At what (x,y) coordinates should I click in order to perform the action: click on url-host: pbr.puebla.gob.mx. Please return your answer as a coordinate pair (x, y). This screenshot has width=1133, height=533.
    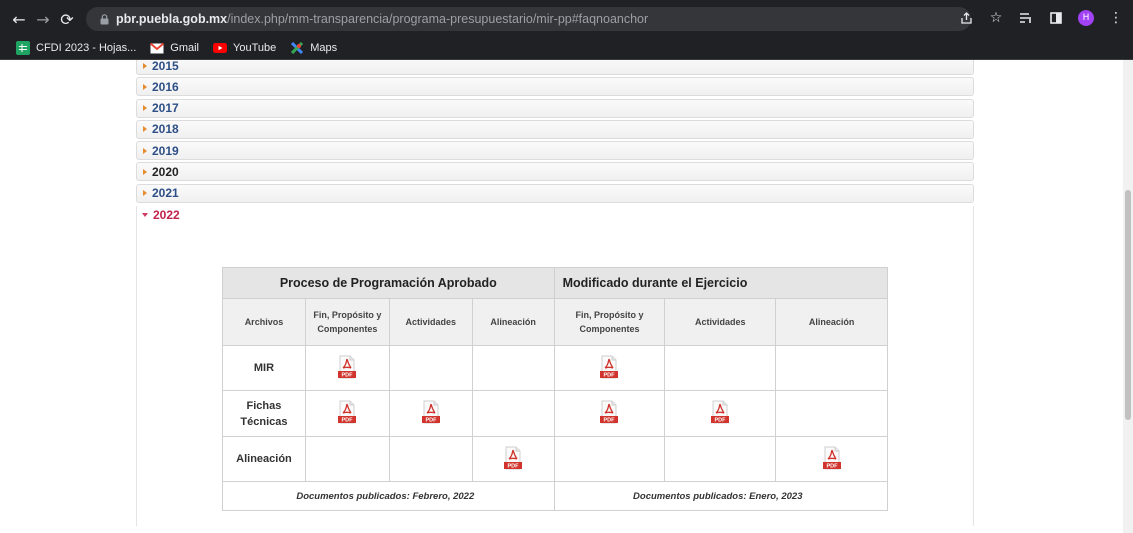
    Looking at the image, I should click on (172, 19).